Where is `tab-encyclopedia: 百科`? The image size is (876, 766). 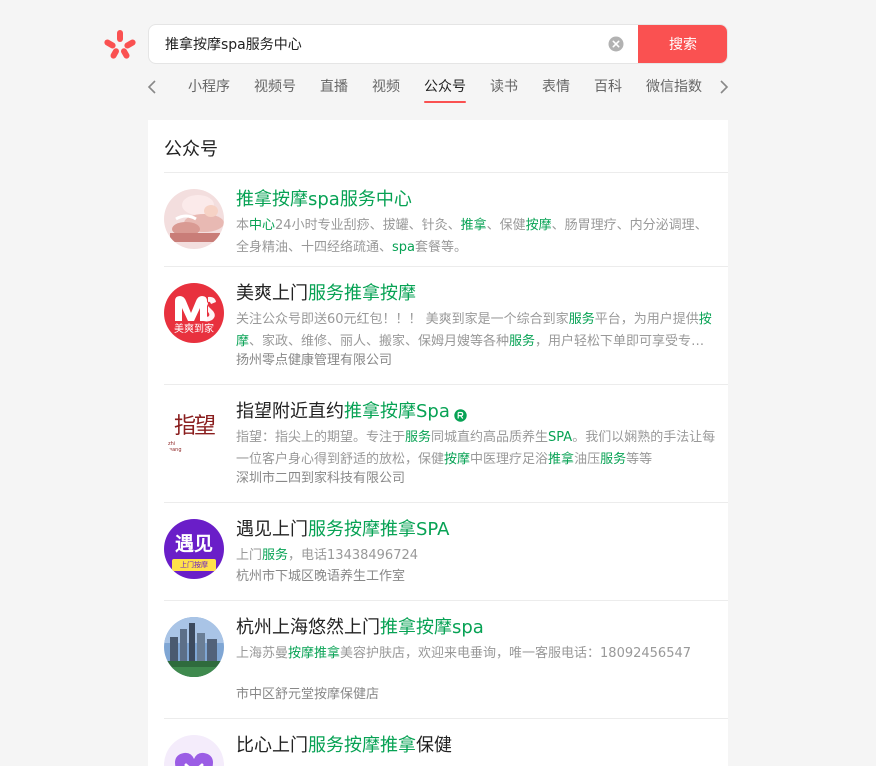
tab-encyclopedia: 百科 is located at coordinates (608, 87).